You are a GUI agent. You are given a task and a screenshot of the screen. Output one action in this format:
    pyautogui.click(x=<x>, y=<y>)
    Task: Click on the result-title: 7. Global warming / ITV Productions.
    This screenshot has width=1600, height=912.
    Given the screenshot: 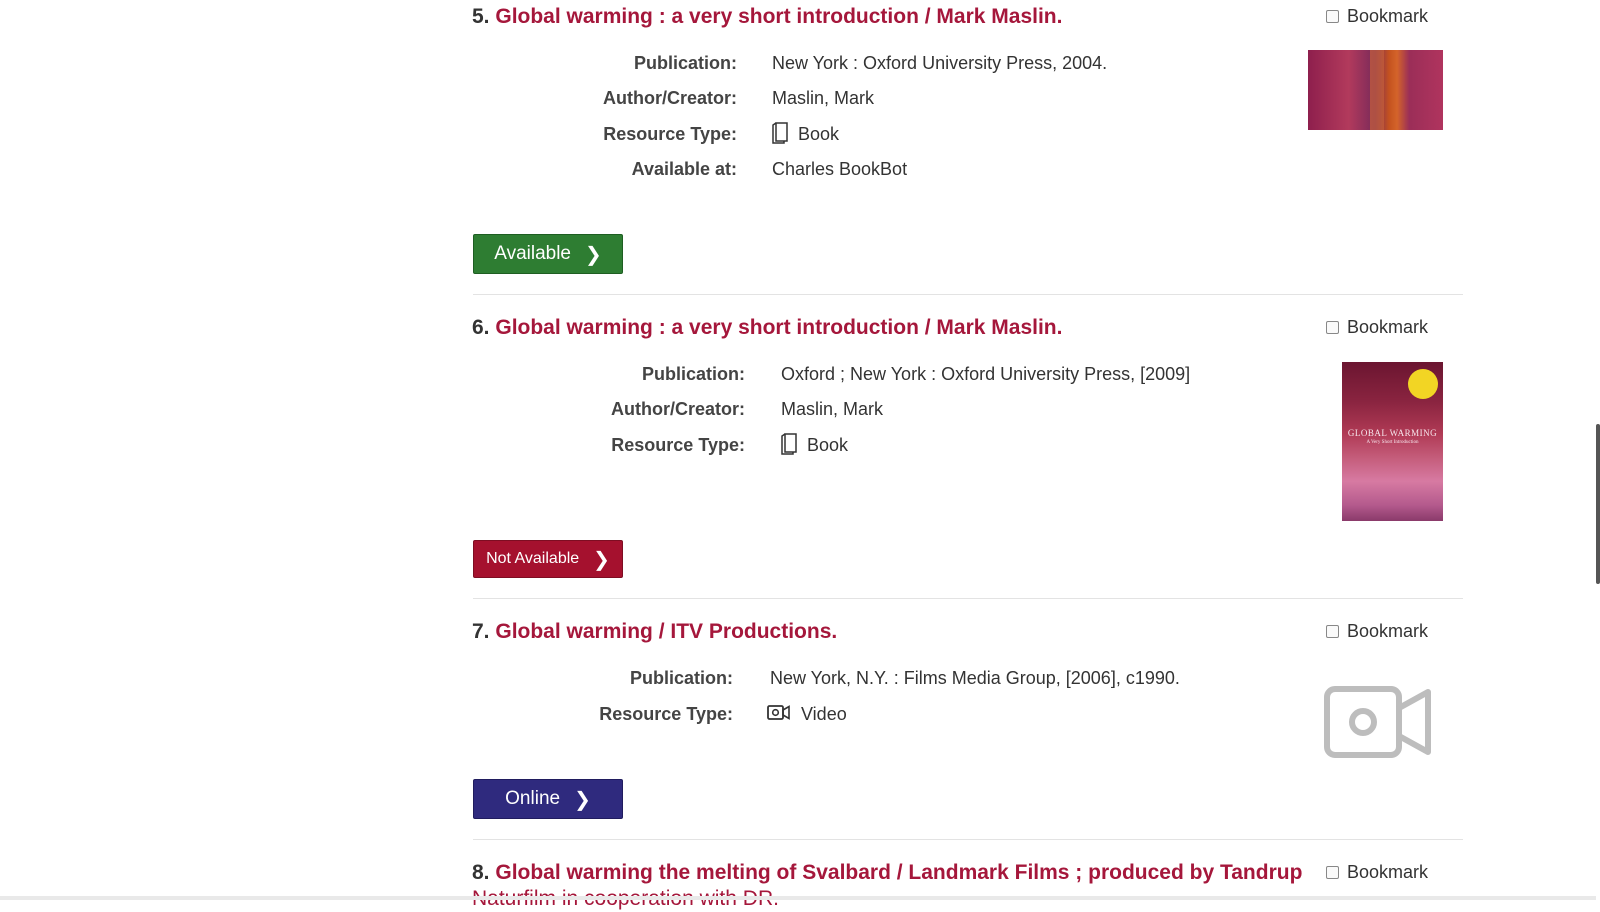 What is the action you would take?
    pyautogui.click(x=654, y=632)
    